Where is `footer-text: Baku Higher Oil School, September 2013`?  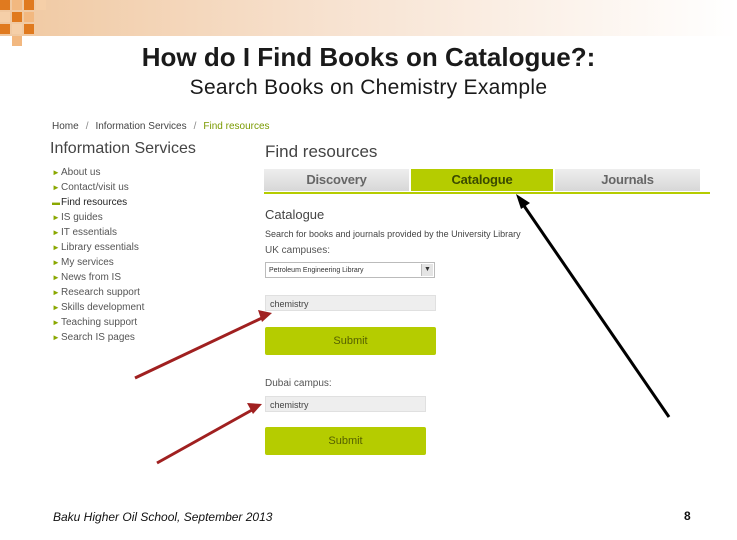
footer-text: Baku Higher Oil School, September 2013 is located at coordinates (163, 517).